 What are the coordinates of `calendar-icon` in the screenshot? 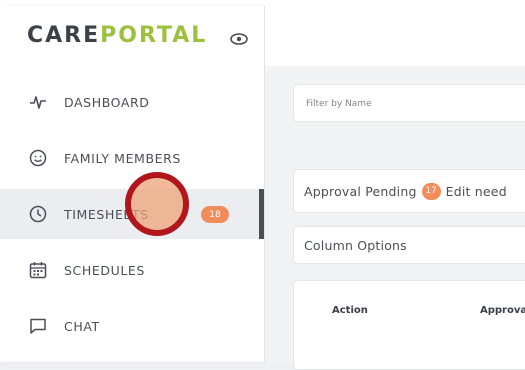 It's located at (38, 270).